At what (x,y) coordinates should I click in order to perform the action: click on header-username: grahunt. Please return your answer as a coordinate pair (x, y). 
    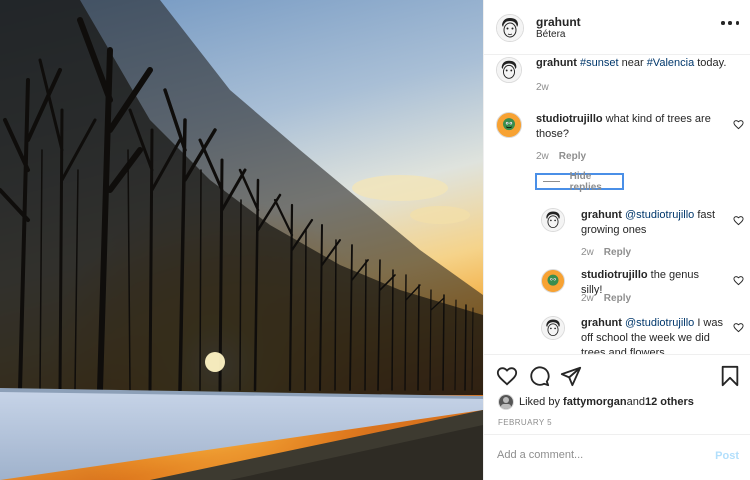
    Looking at the image, I should click on (558, 22).